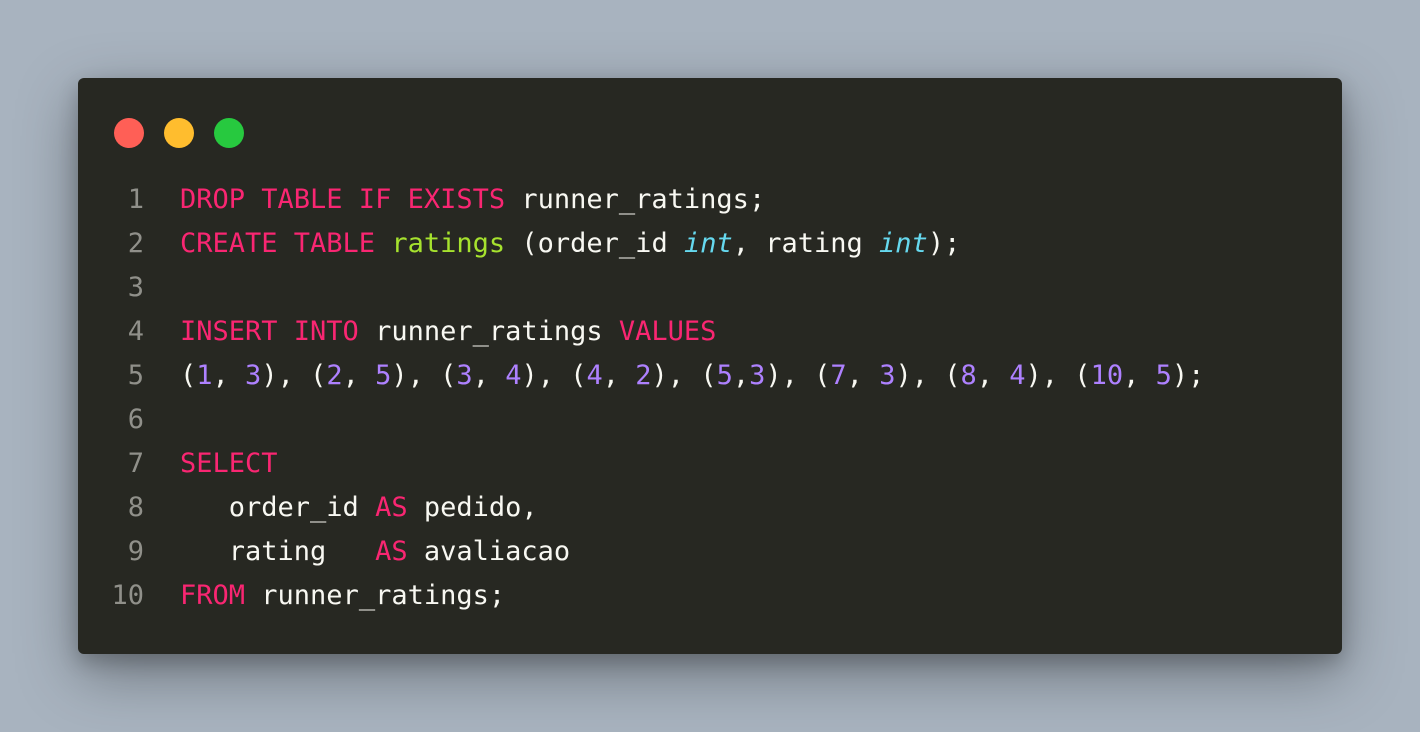 Image resolution: width=1420 pixels, height=732 pixels. What do you see at coordinates (135, 199) in the screenshot?
I see `line-number: 1` at bounding box center [135, 199].